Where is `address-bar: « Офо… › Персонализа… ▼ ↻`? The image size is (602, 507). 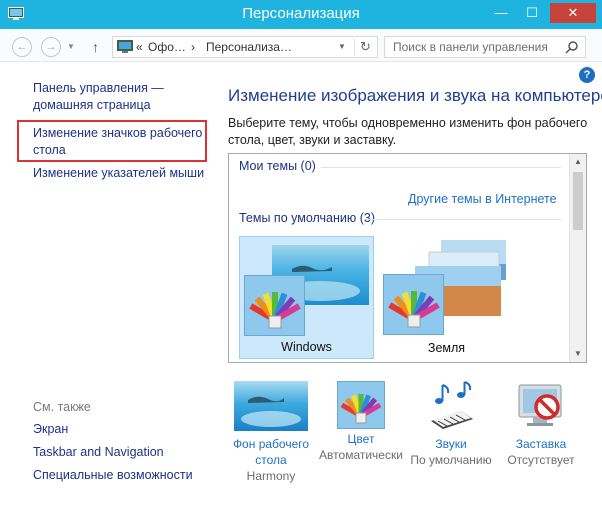 address-bar: « Офо… › Персонализа… ▼ ↻ is located at coordinates (245, 47).